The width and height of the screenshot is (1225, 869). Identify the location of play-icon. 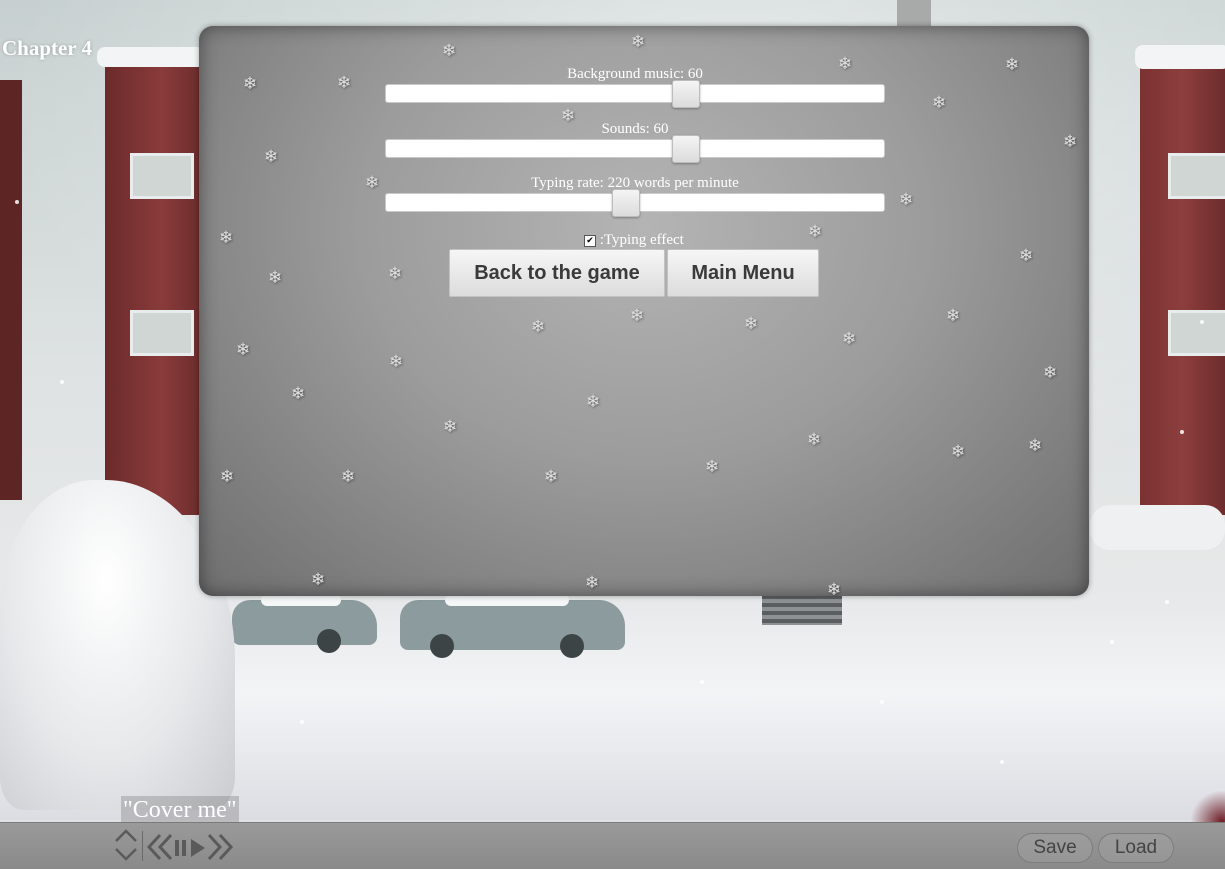
(198, 850).